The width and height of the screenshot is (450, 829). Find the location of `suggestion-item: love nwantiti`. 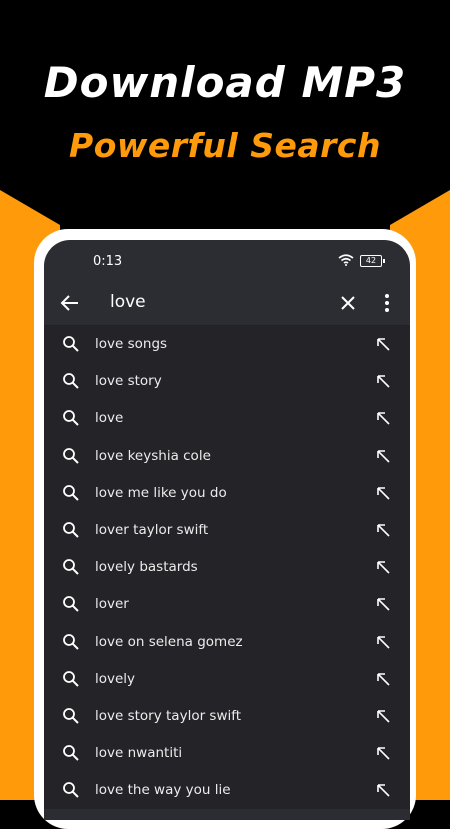

suggestion-item: love nwantiti is located at coordinates (227, 753).